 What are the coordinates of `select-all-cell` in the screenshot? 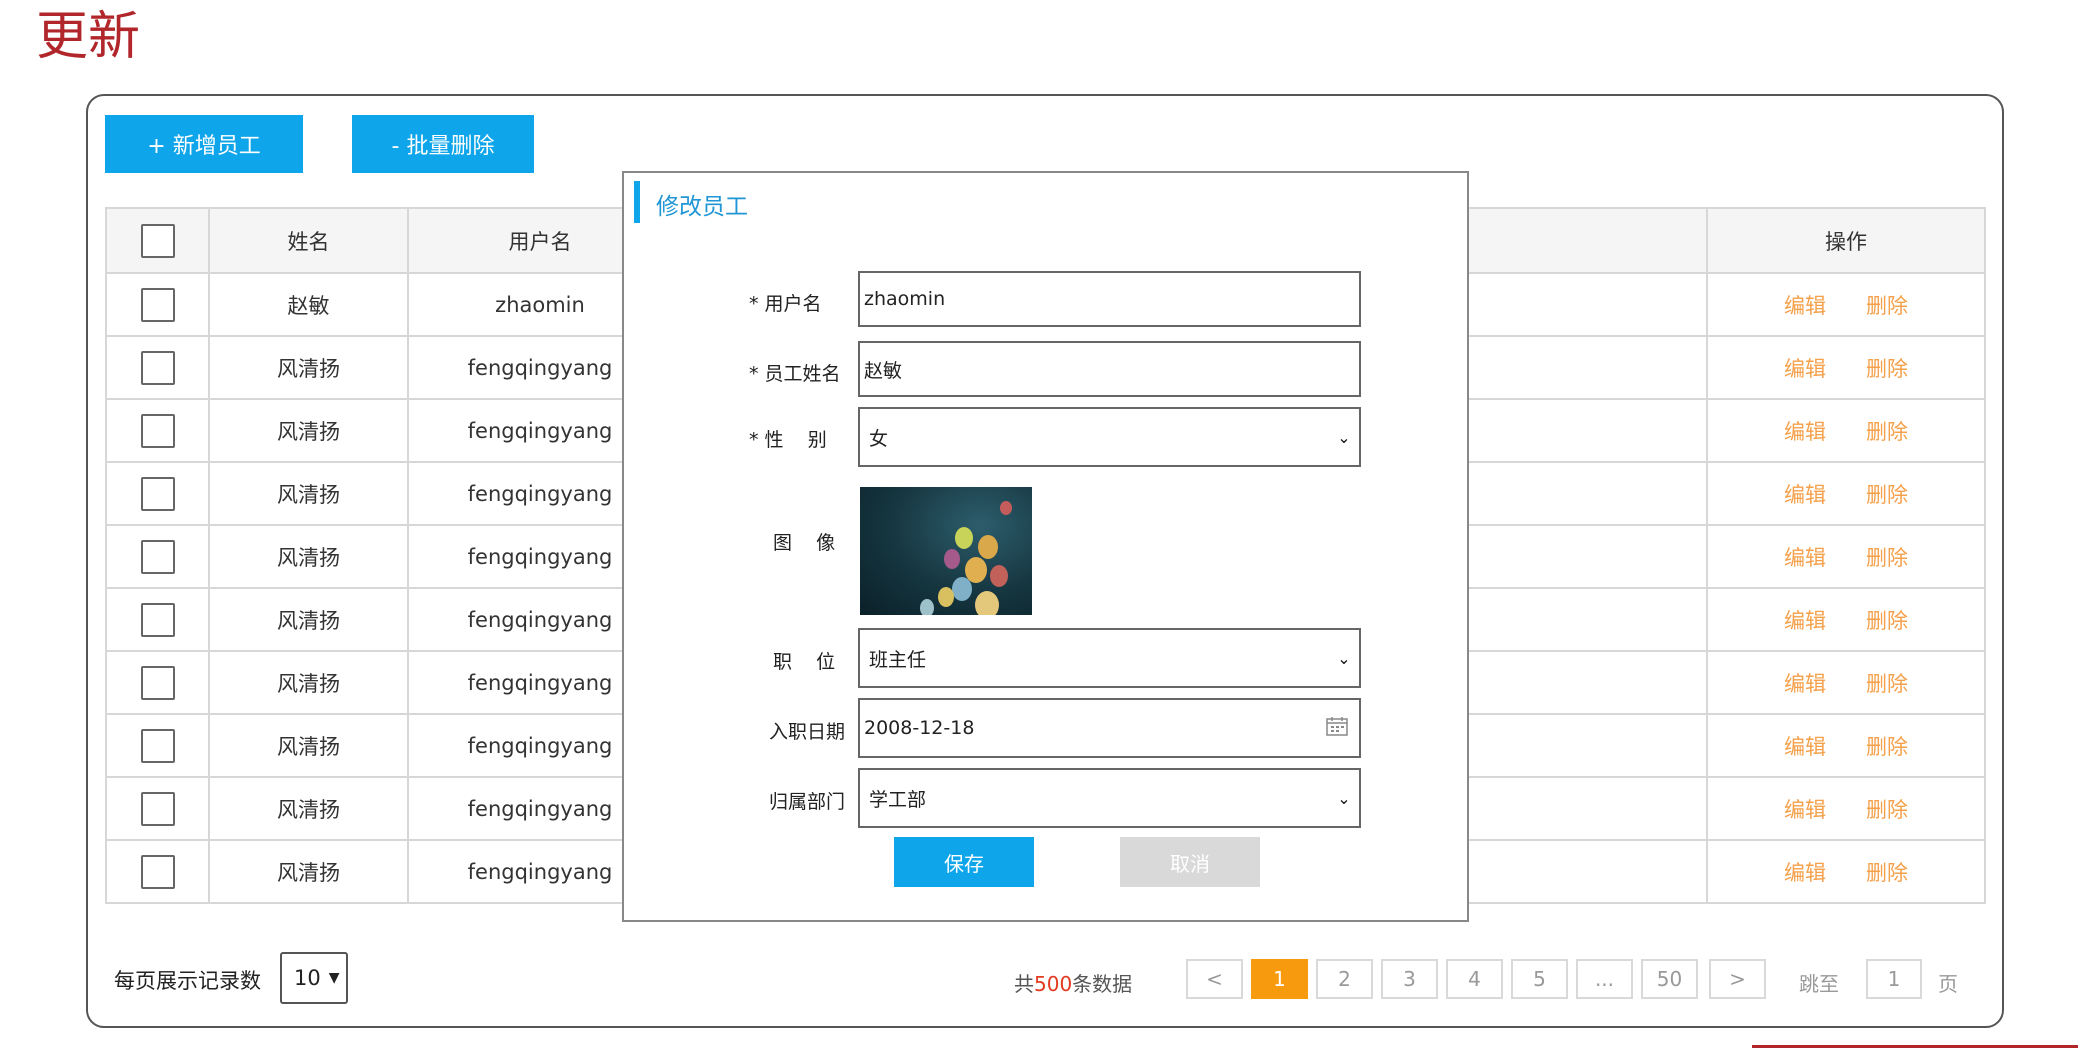 It's located at (157, 240).